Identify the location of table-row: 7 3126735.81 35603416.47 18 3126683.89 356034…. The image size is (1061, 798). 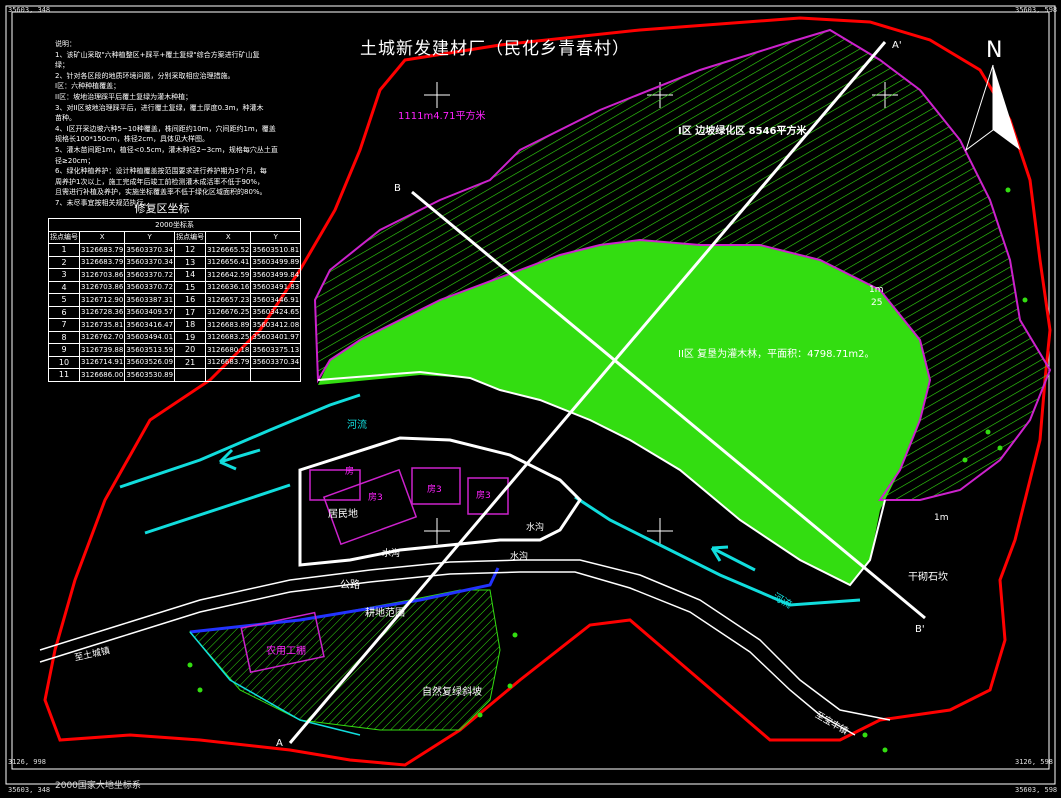
(175, 325).